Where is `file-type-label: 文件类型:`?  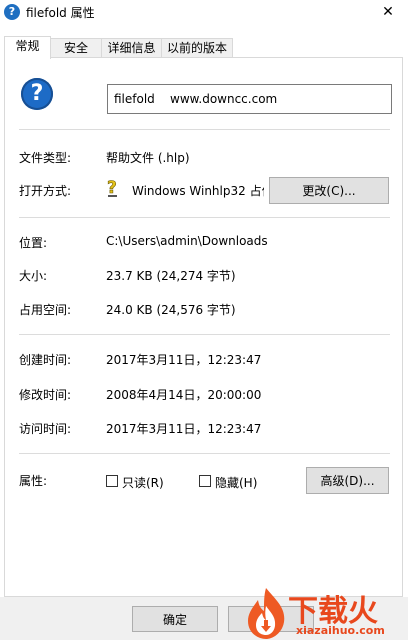
file-type-label: 文件类型: is located at coordinates (45, 158).